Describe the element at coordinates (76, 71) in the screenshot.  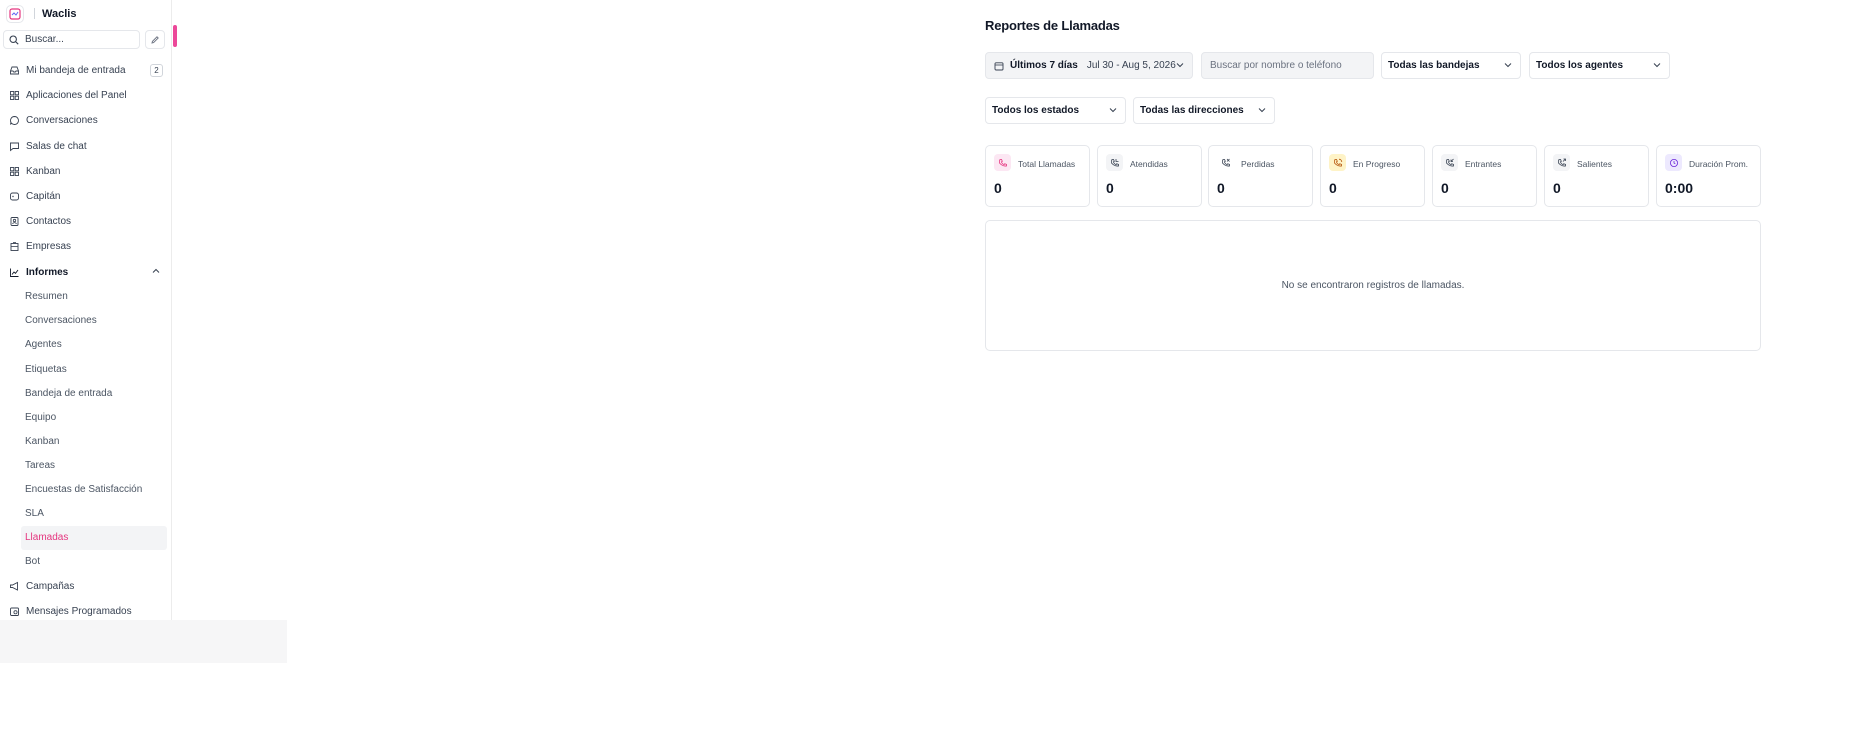
I see `sidebar-item-label: Mi bandeja de entrada` at that location.